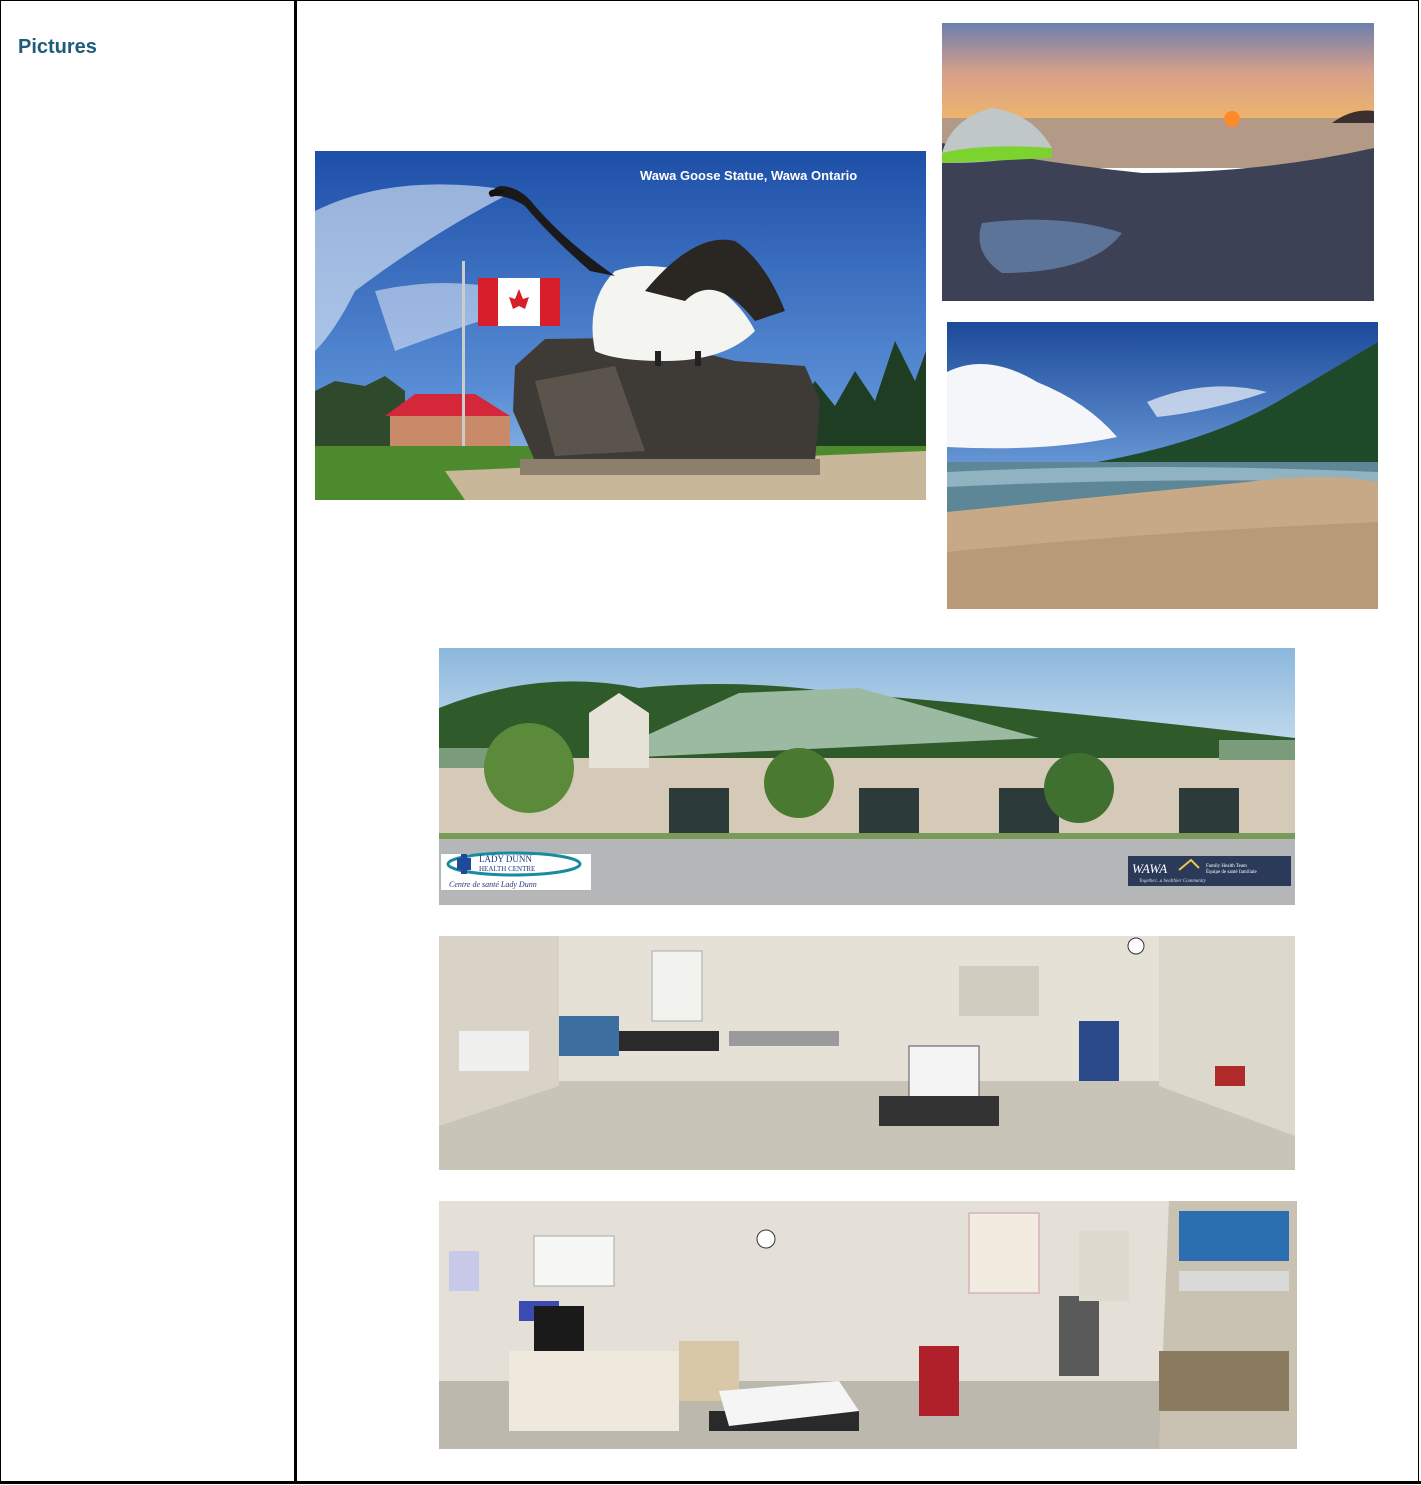 This screenshot has width=1421, height=1485. I want to click on goose-photo-caption: Wawa Goose Statue, Wawa Ontario, so click(748, 175).